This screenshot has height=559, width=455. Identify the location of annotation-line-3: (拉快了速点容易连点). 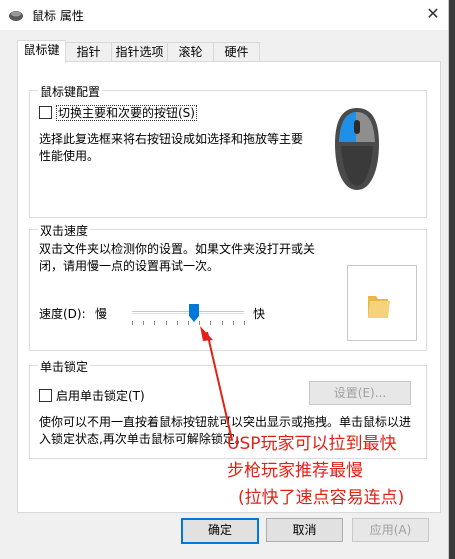
(321, 498).